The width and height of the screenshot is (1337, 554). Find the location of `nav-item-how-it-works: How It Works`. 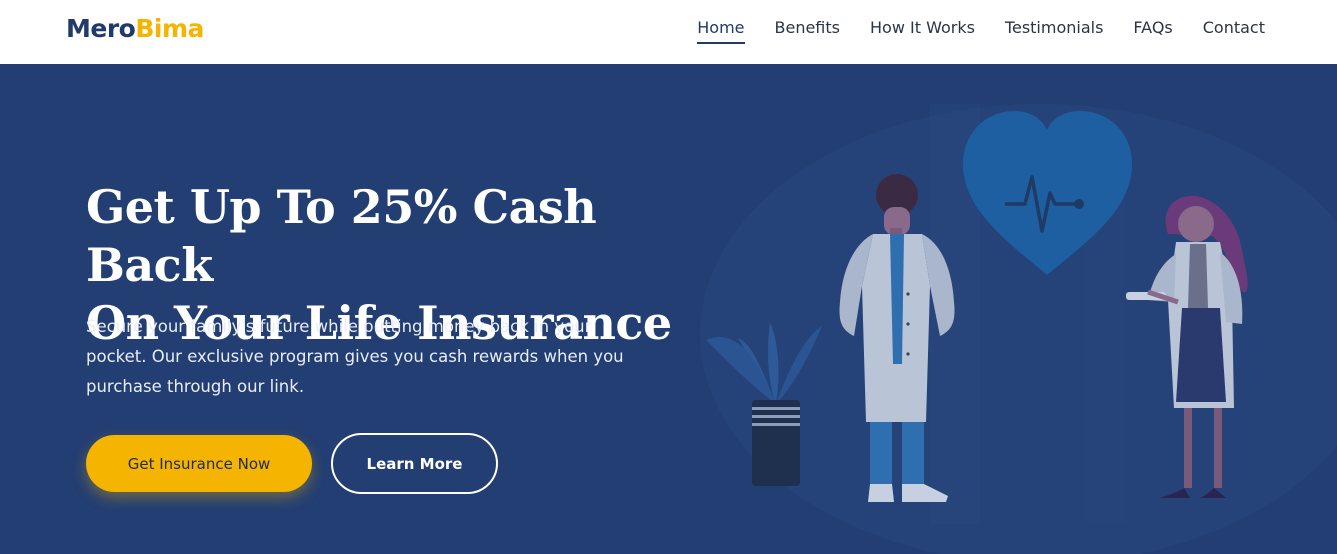

nav-item-how-it-works: How It Works is located at coordinates (922, 31).